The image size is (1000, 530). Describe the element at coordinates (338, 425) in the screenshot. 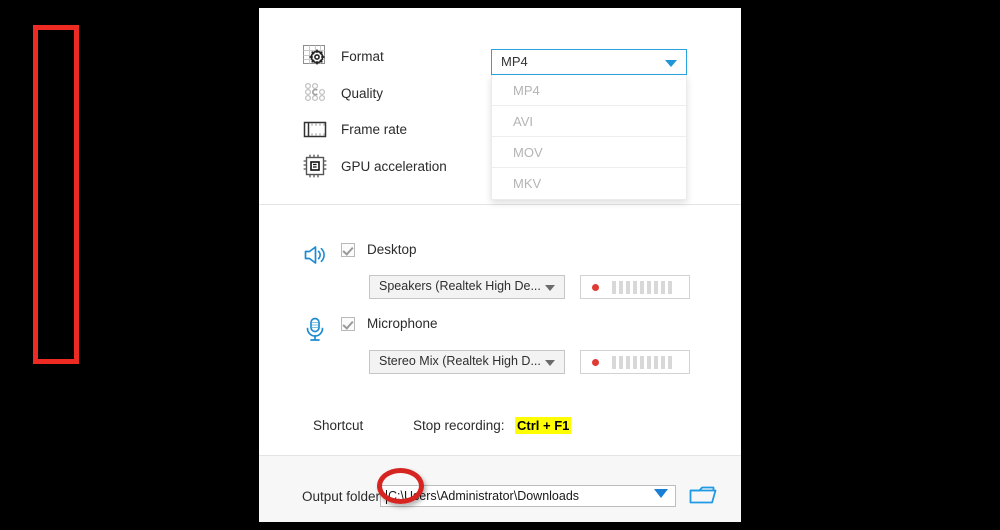

I see `shortcut-label: Shortcut` at that location.